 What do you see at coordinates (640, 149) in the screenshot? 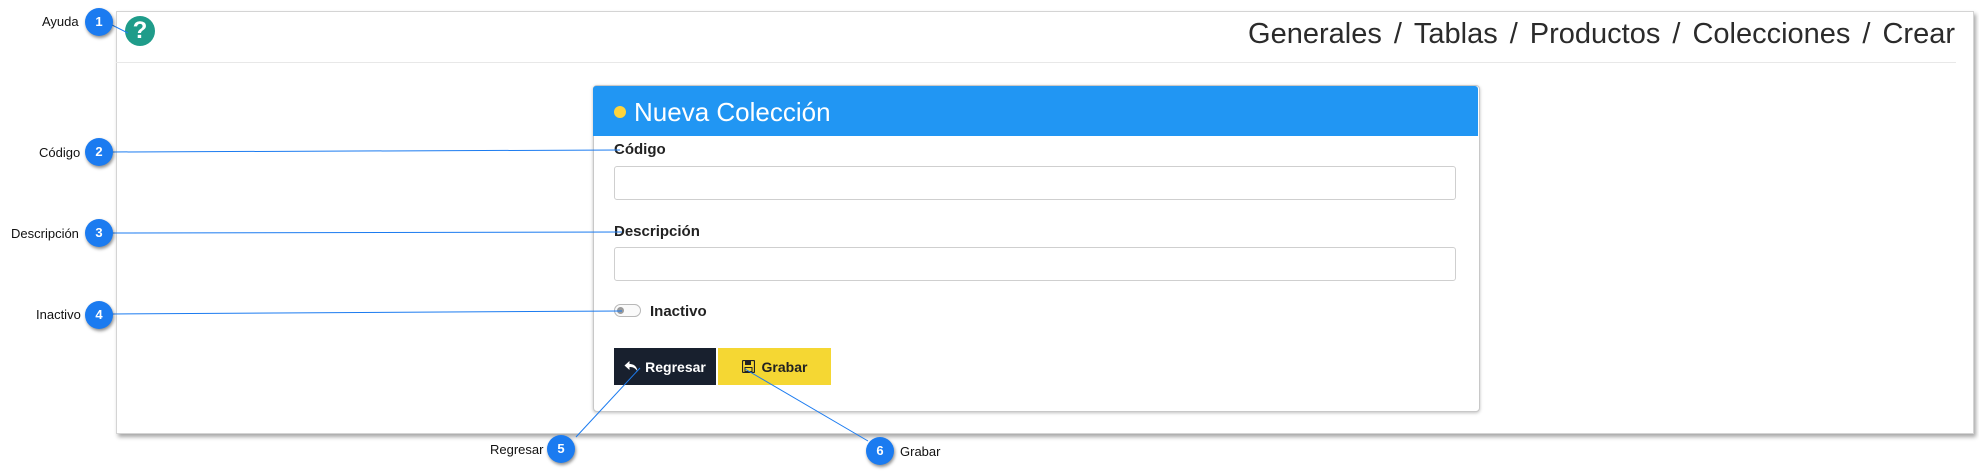
I see `codigo-label: Código` at bounding box center [640, 149].